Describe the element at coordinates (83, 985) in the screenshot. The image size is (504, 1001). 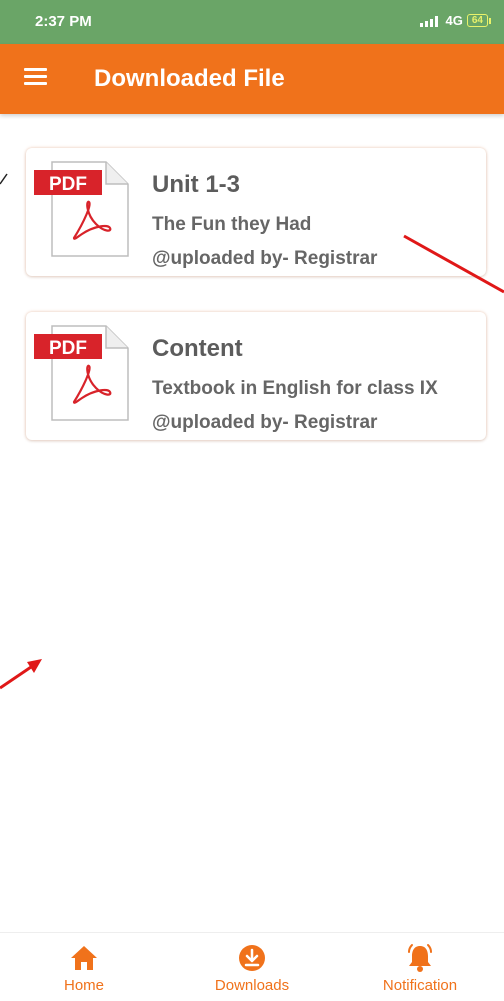
I see `nav-home-label: Home` at that location.